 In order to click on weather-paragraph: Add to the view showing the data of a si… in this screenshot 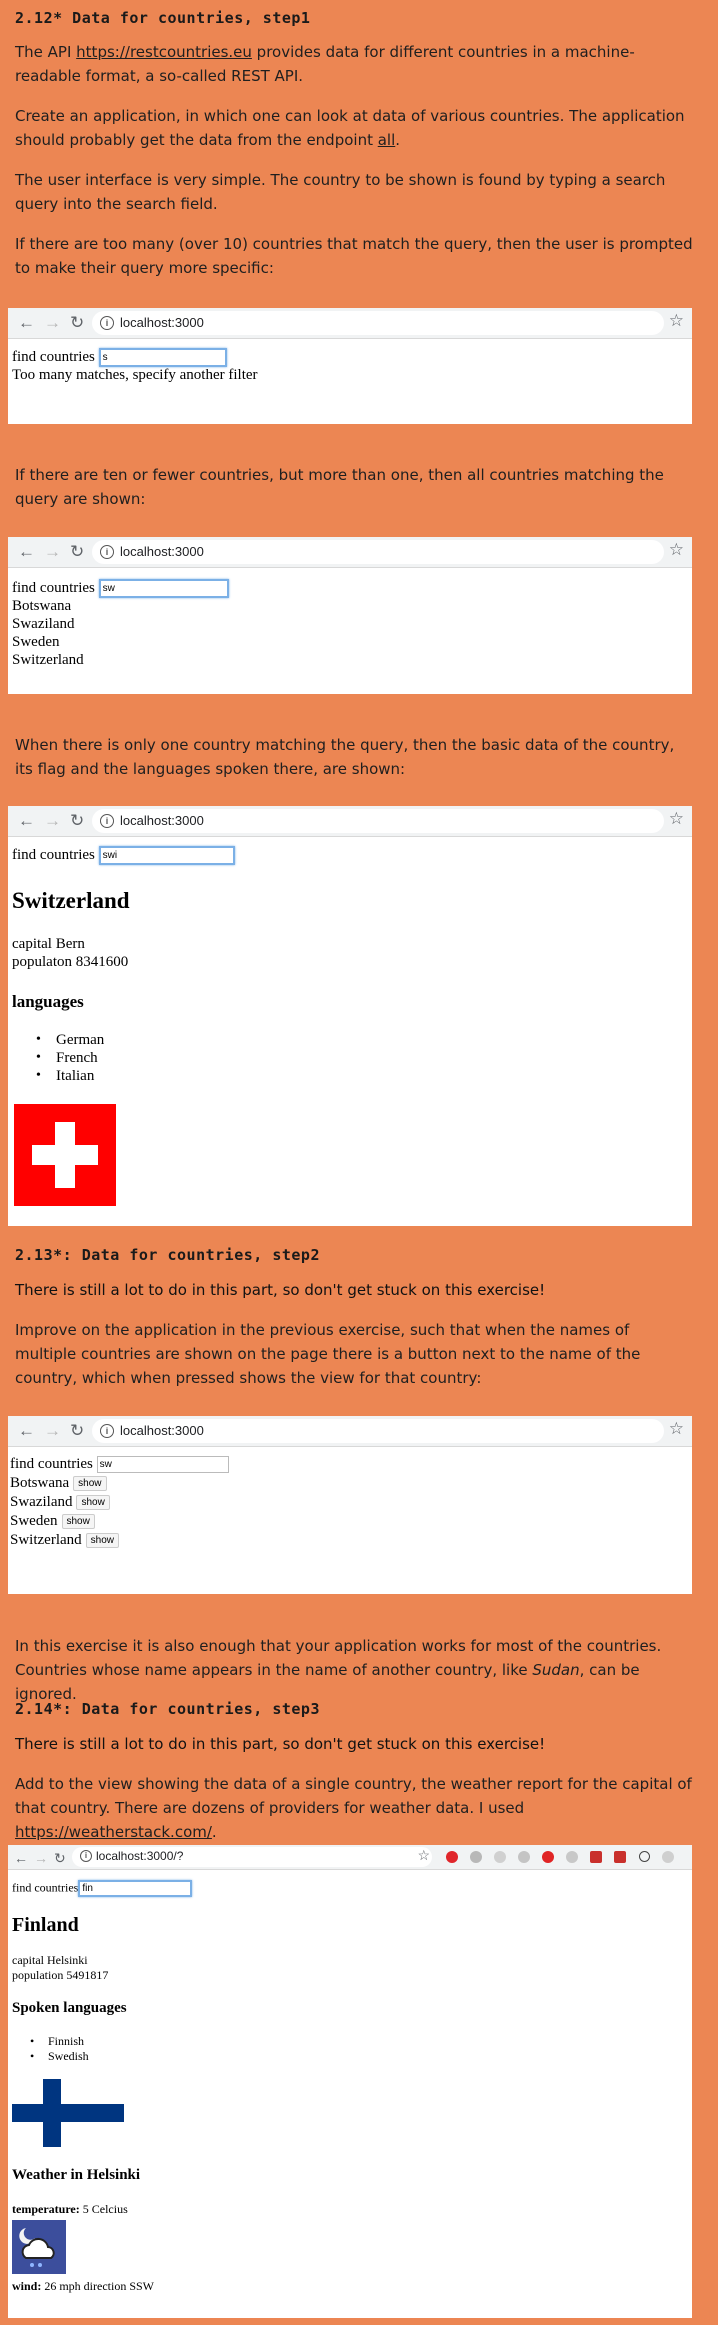, I will do `click(353, 1808)`.